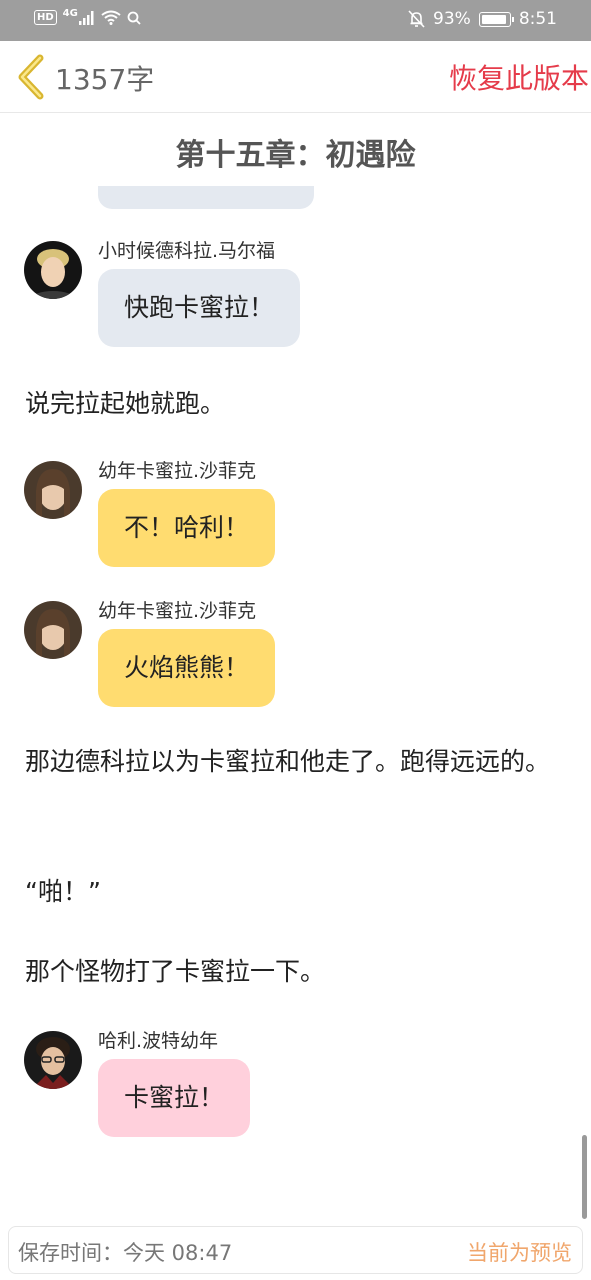 This screenshot has width=591, height=1280. What do you see at coordinates (105, 79) in the screenshot?
I see `word-count: 1357字` at bounding box center [105, 79].